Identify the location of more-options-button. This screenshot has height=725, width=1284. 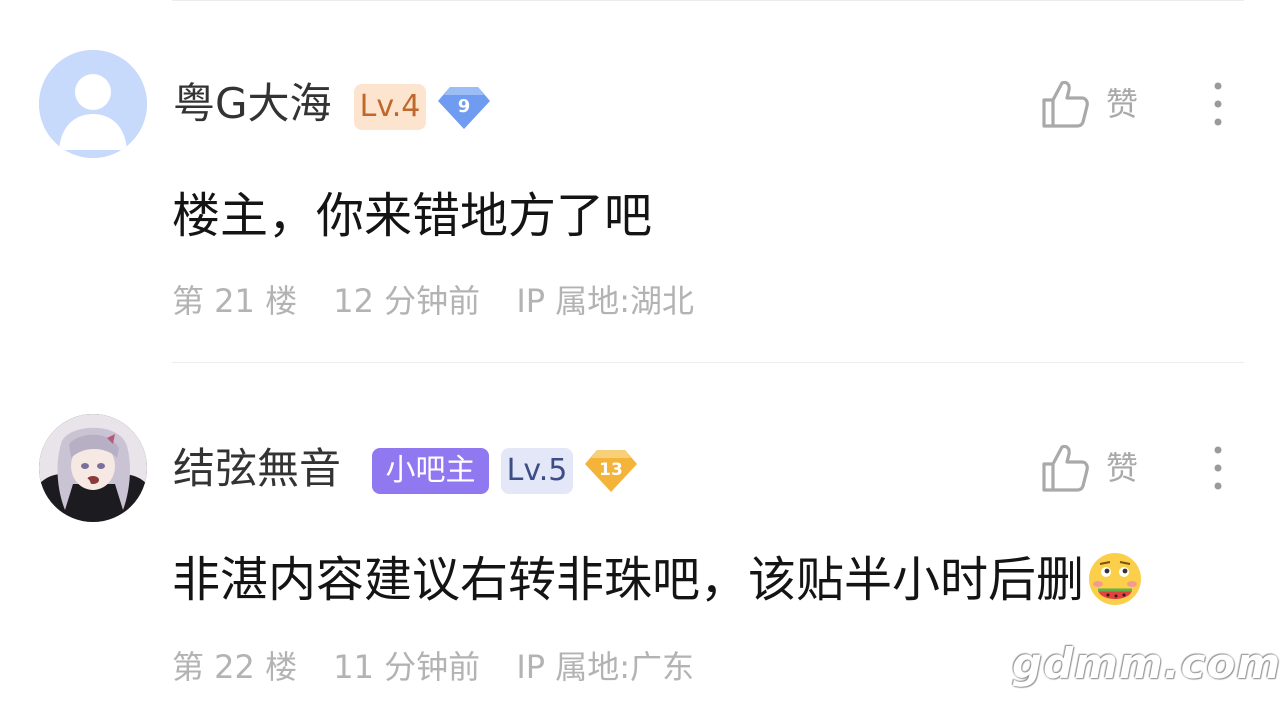
(1218, 470).